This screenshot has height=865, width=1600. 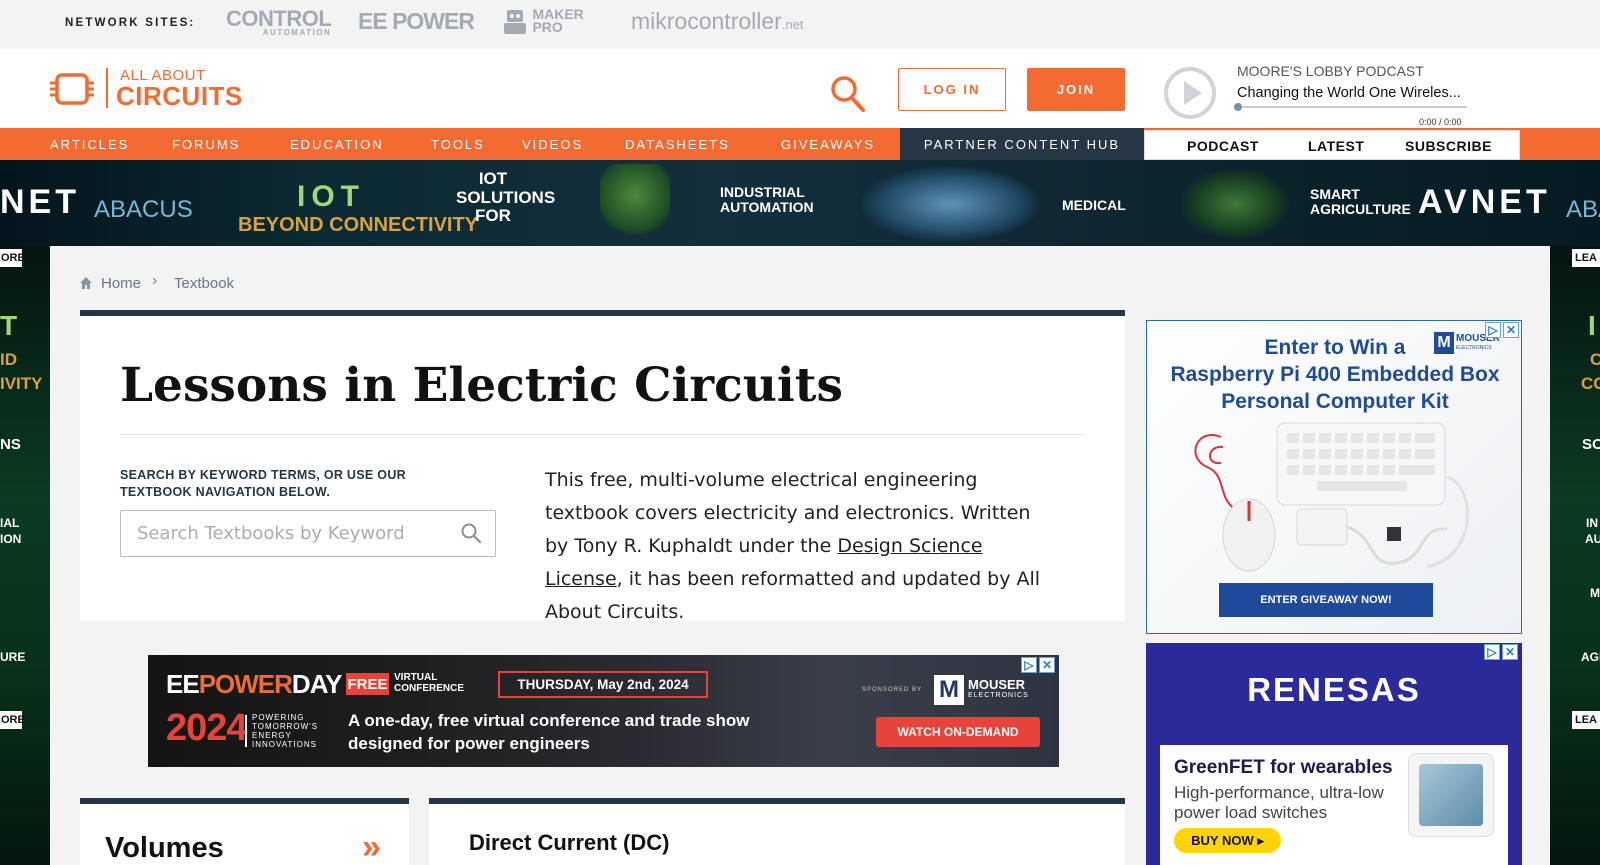 What do you see at coordinates (677, 144) in the screenshot?
I see `nav-datasheets: DATASHEETS` at bounding box center [677, 144].